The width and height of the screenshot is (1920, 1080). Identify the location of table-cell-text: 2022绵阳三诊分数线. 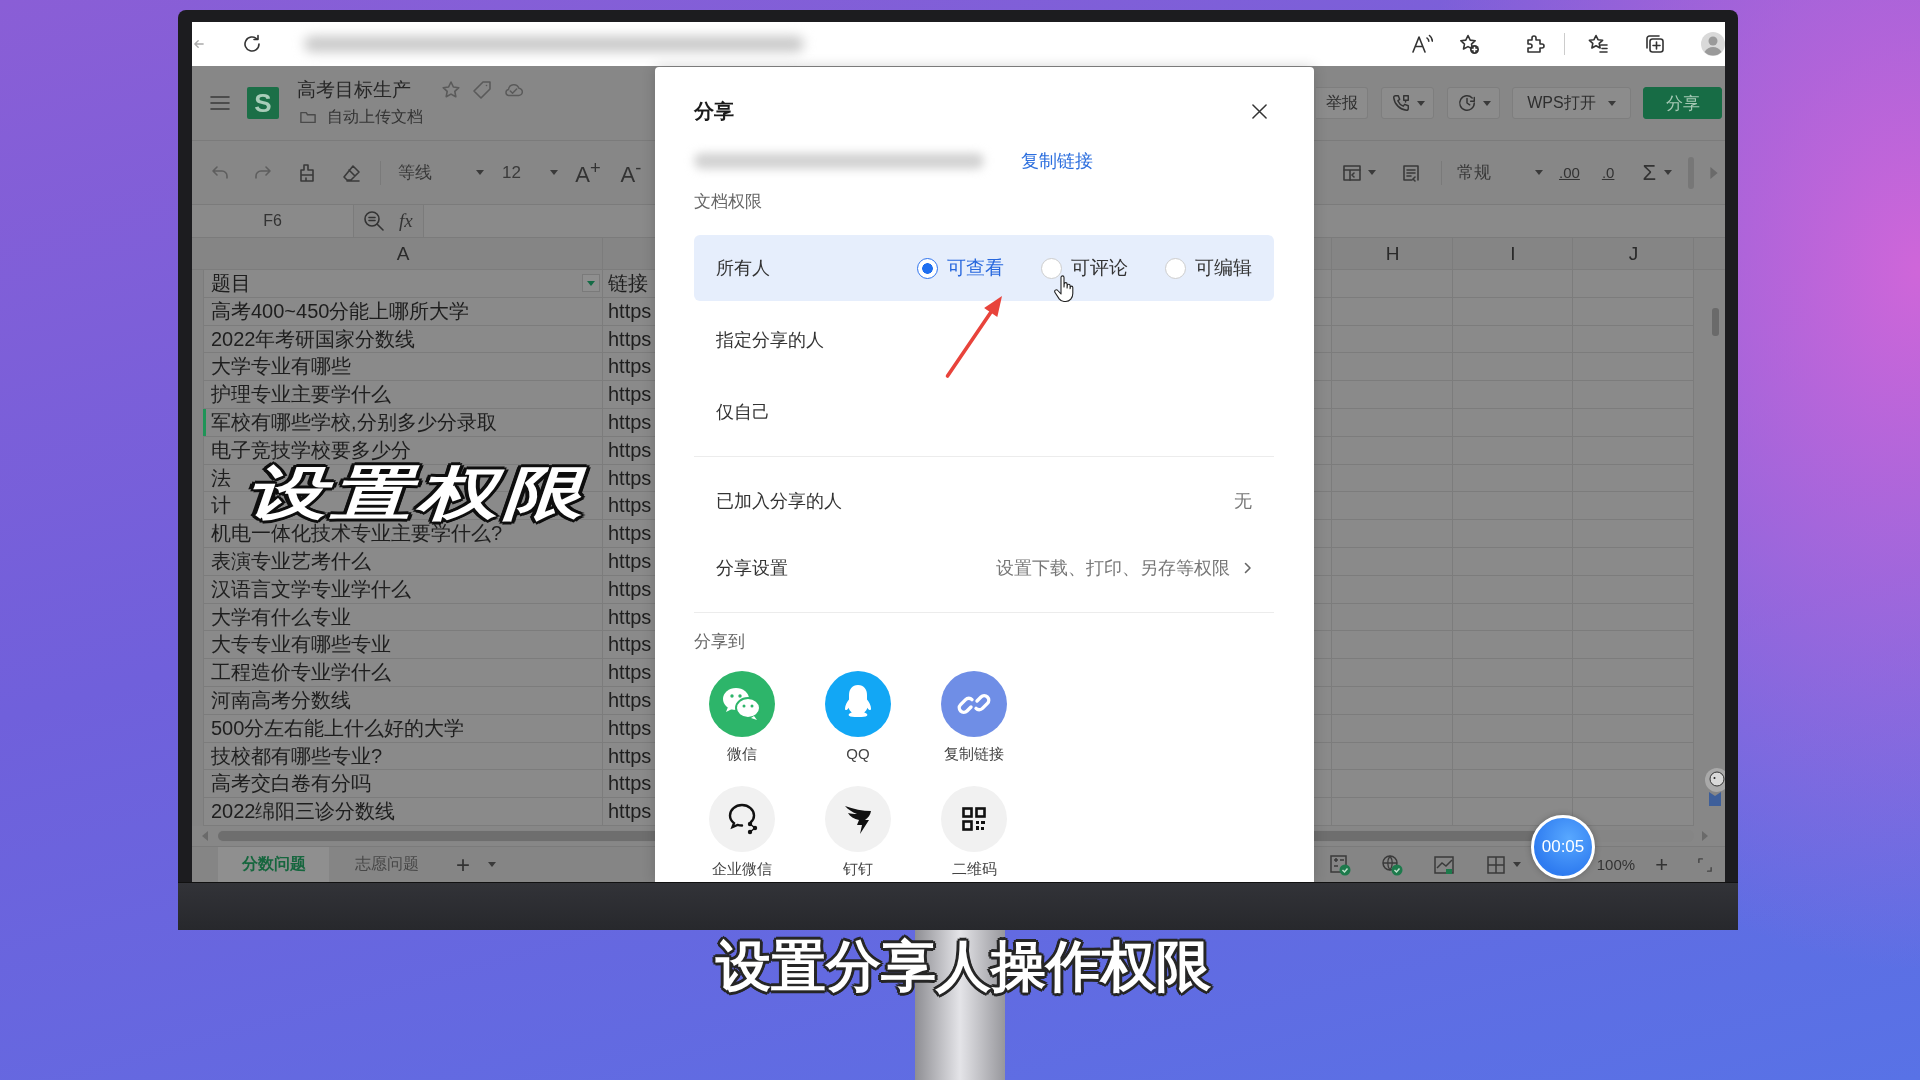
(303, 812).